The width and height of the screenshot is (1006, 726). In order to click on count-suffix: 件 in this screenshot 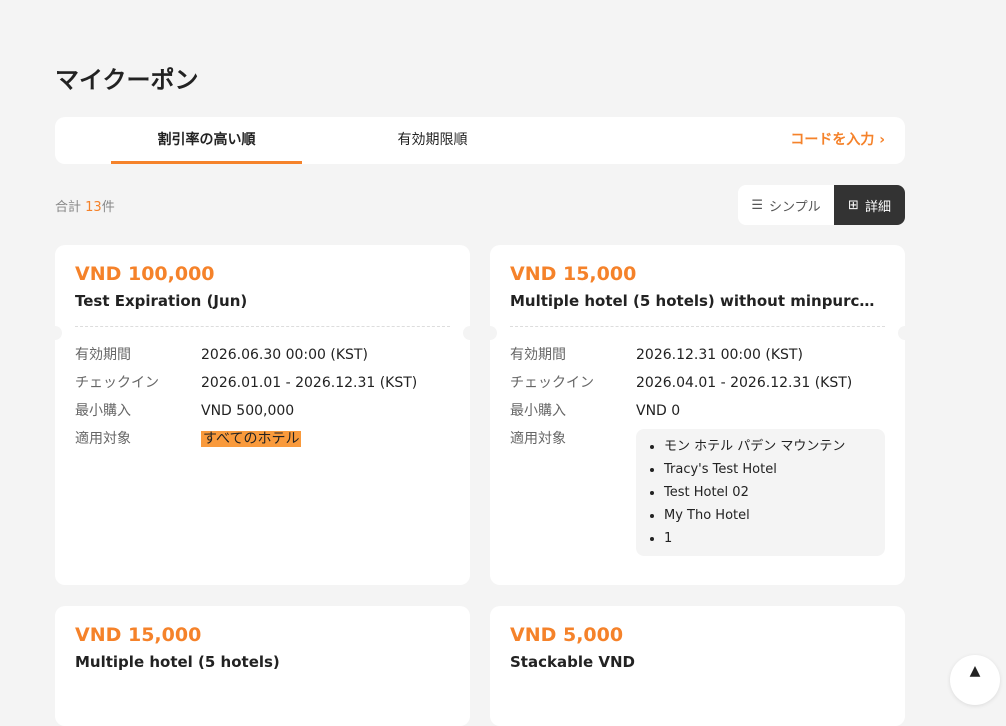, I will do `click(108, 207)`.